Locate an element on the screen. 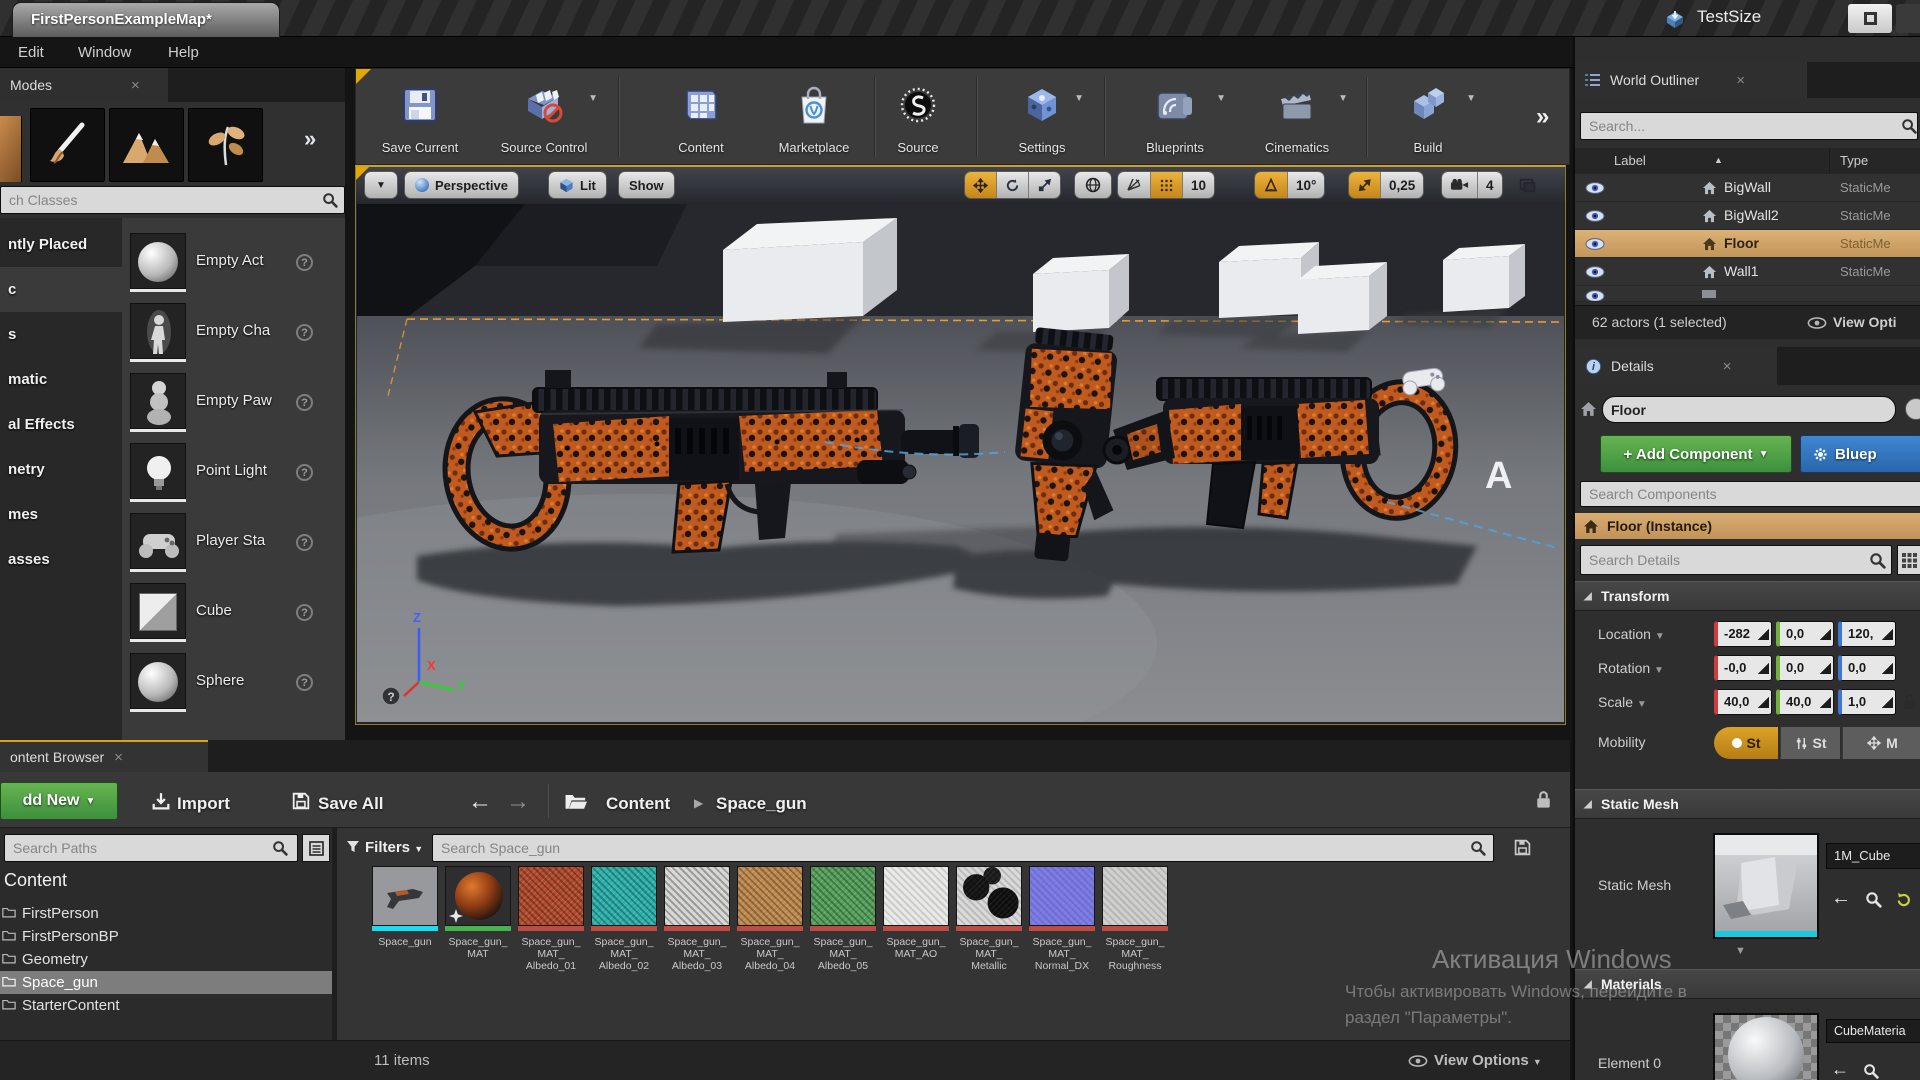 This screenshot has height=1080, width=1920. chevron-down-icon: ▼ is located at coordinates (1079, 98).